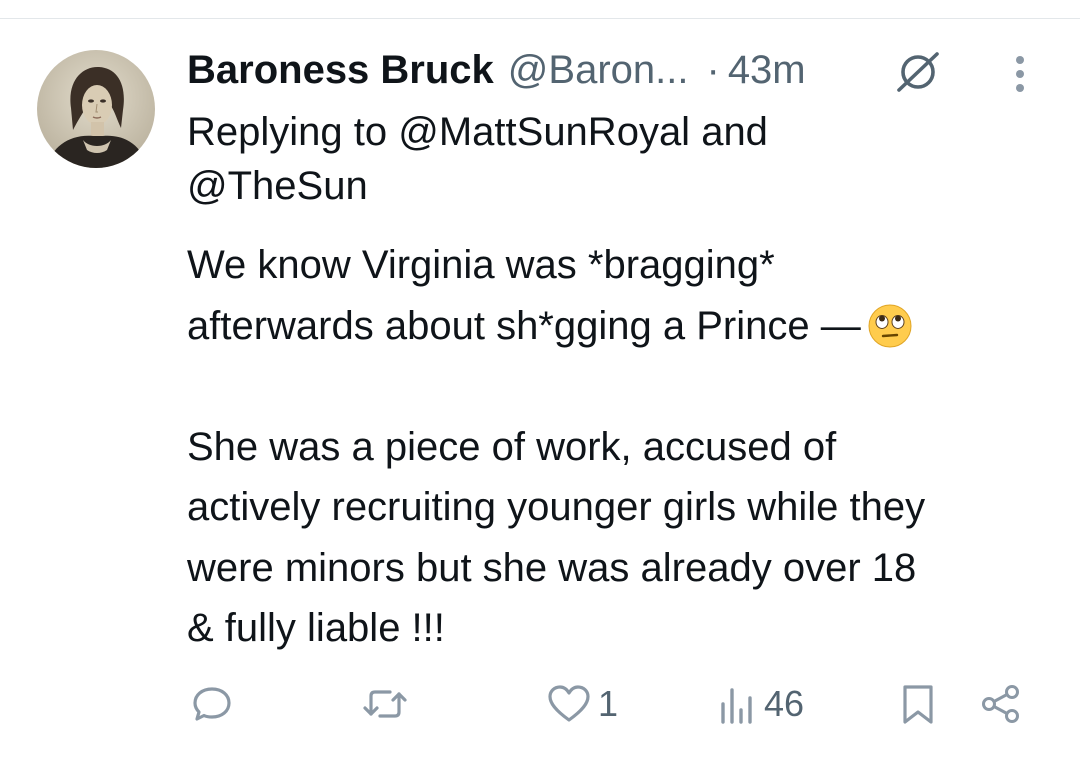  I want to click on timestamp: 43m, so click(767, 70).